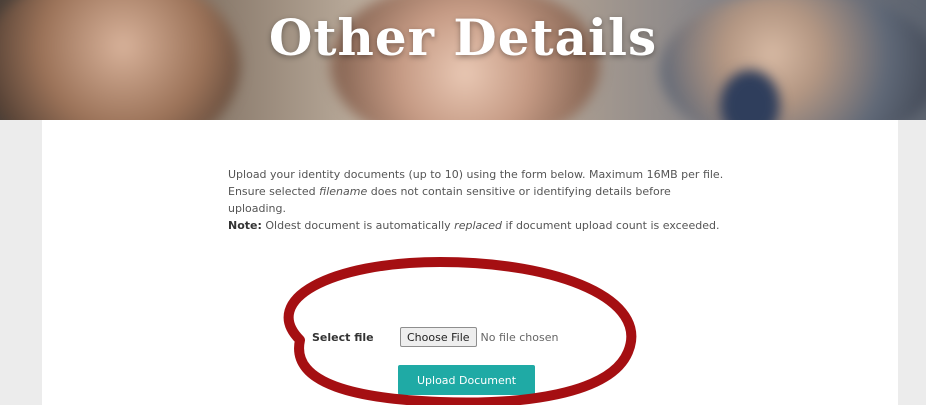  Describe the element at coordinates (343, 337) in the screenshot. I see `select-file-label: Select file` at that location.